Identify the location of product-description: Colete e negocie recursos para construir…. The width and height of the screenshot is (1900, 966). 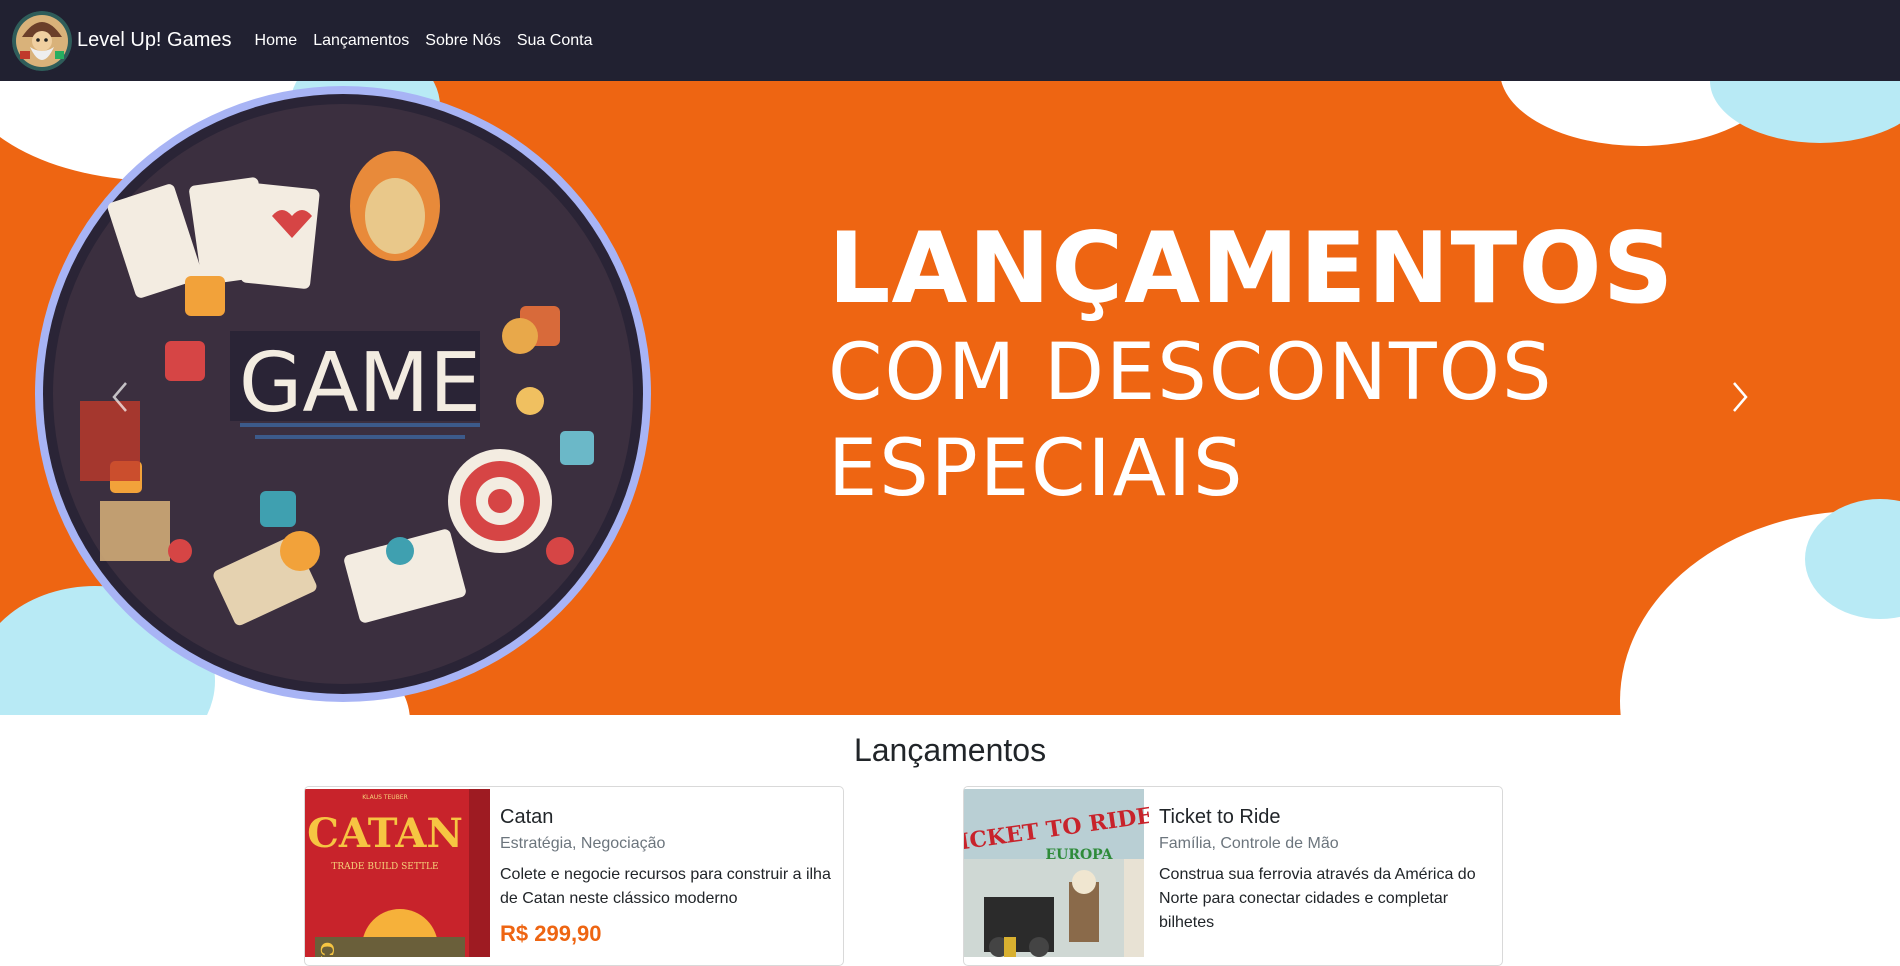
(665, 886).